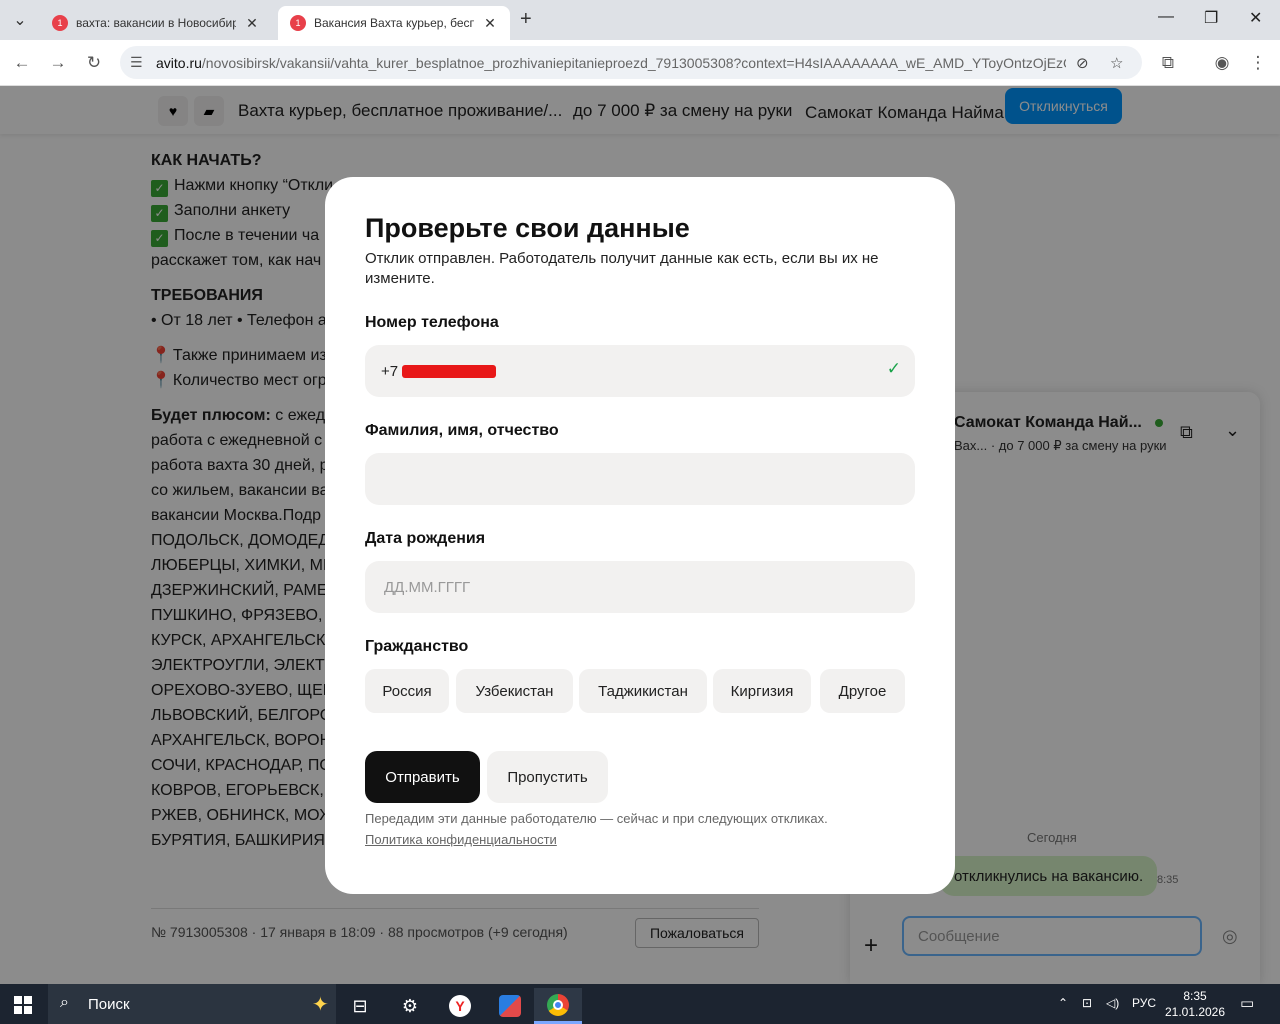 This screenshot has height=1024, width=1280. What do you see at coordinates (23, 1005) in the screenshot?
I see `windows-start-icon` at bounding box center [23, 1005].